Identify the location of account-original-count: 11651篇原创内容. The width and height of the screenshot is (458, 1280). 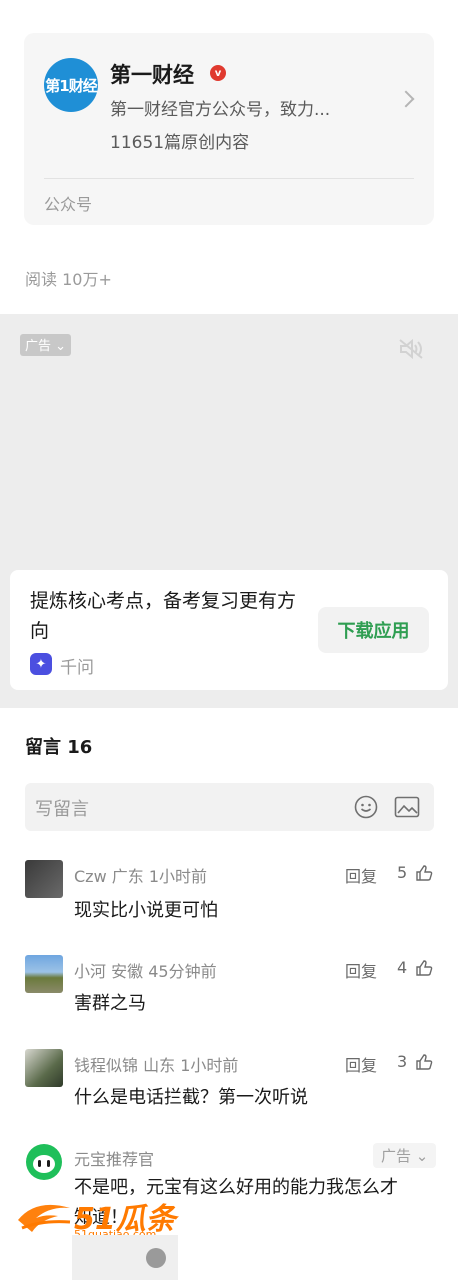
(180, 143).